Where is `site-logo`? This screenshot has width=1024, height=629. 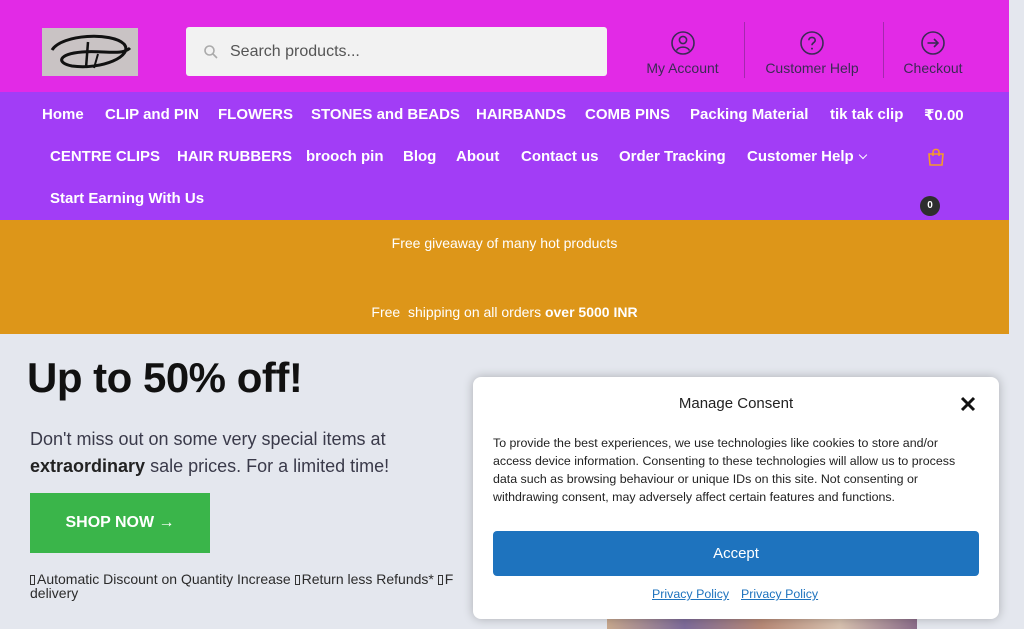 site-logo is located at coordinates (90, 52).